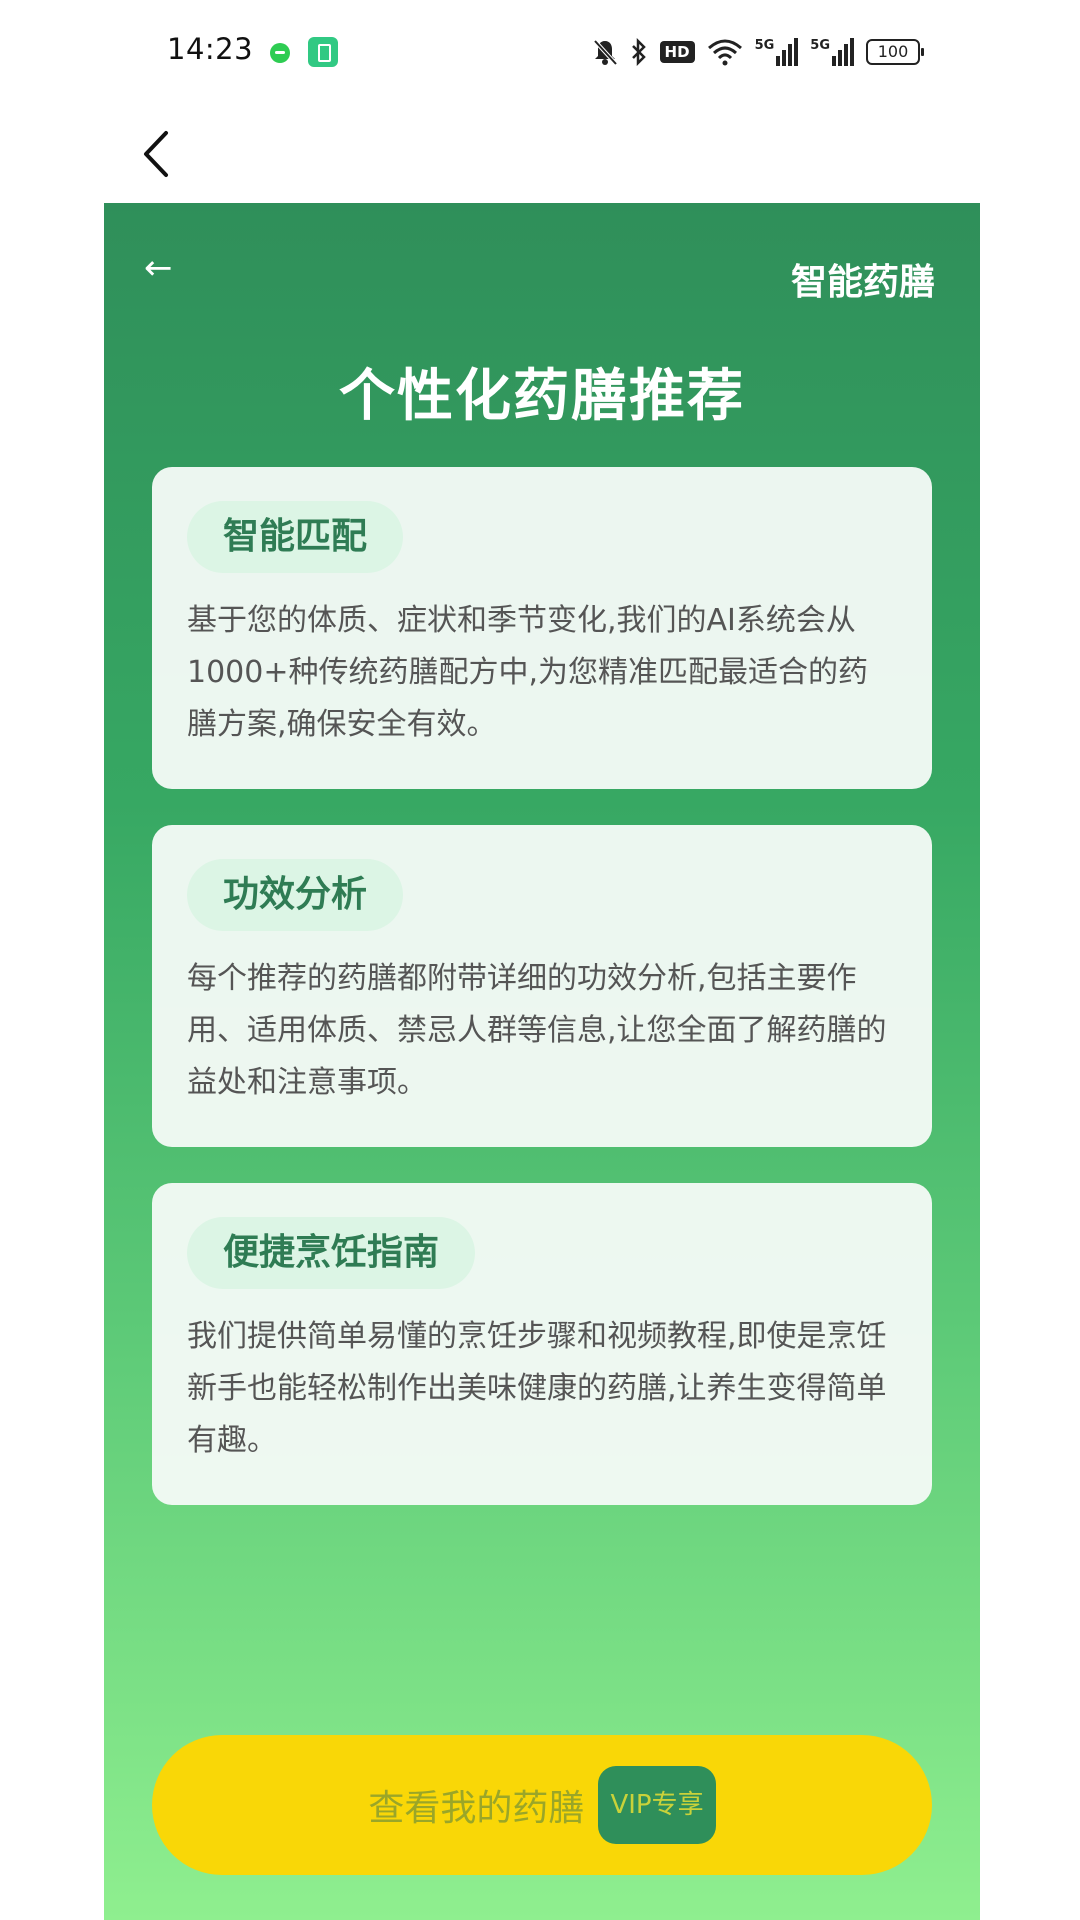  I want to click on status-time: 14:23, so click(210, 49).